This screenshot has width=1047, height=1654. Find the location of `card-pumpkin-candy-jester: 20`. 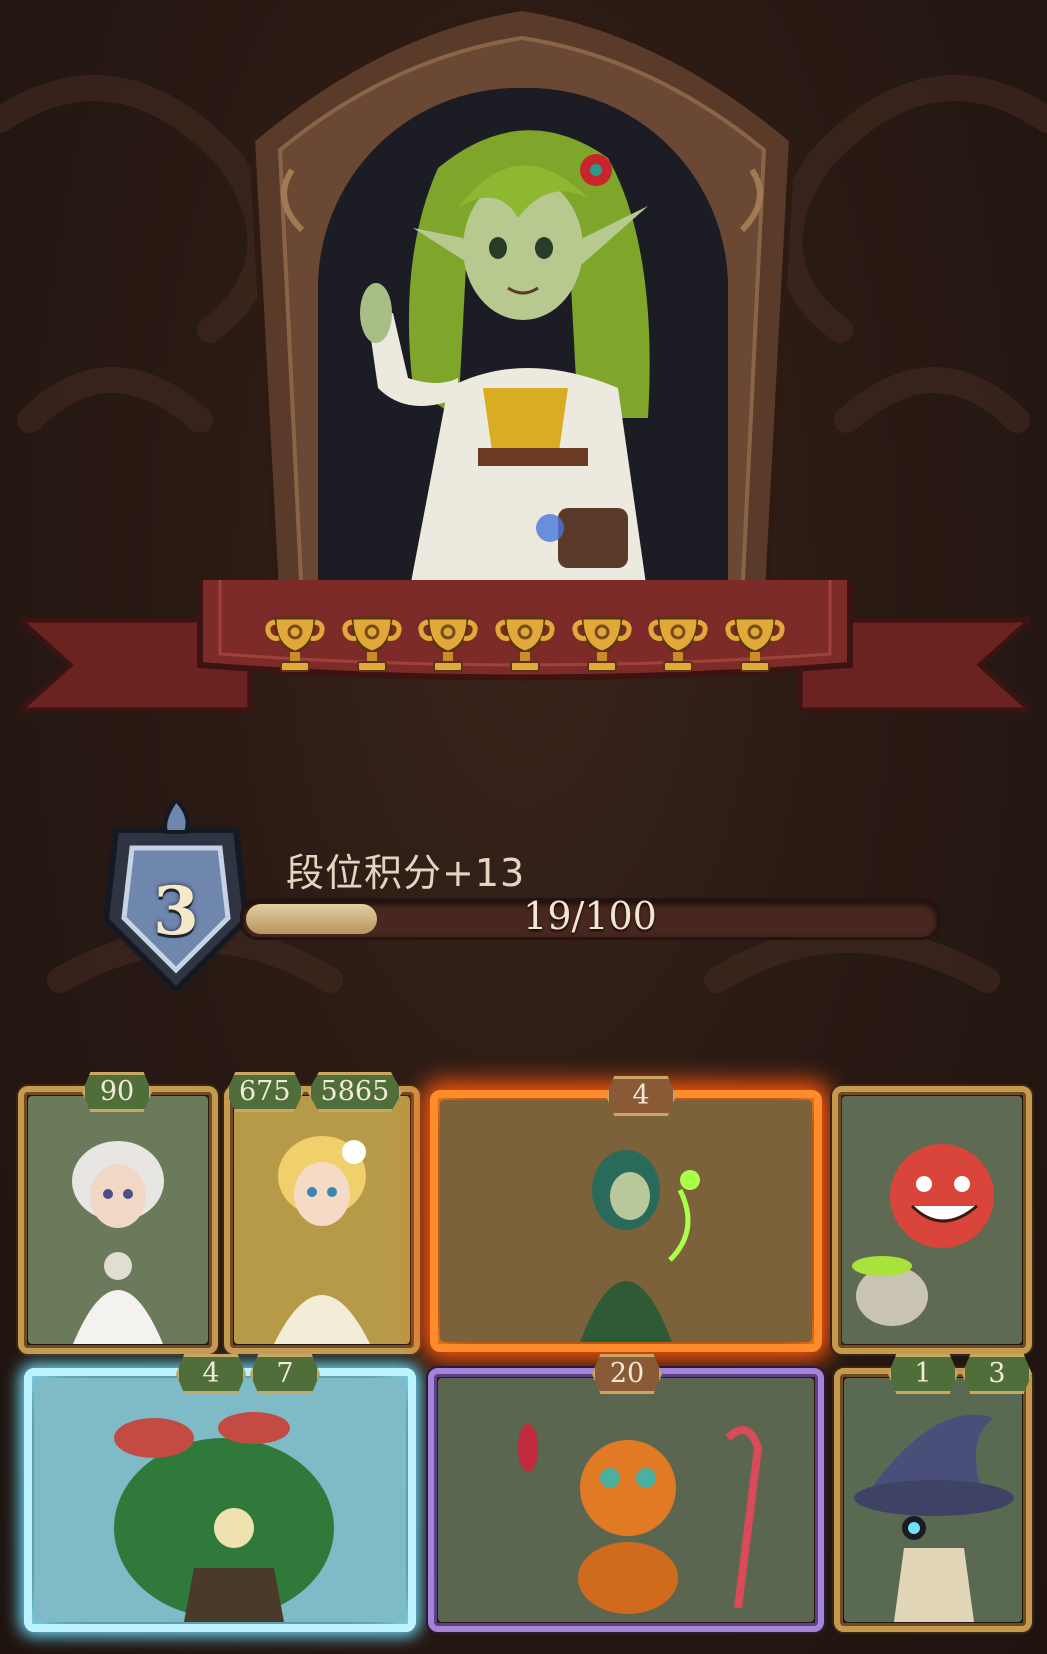

card-pumpkin-candy-jester: 20 is located at coordinates (626, 1493).